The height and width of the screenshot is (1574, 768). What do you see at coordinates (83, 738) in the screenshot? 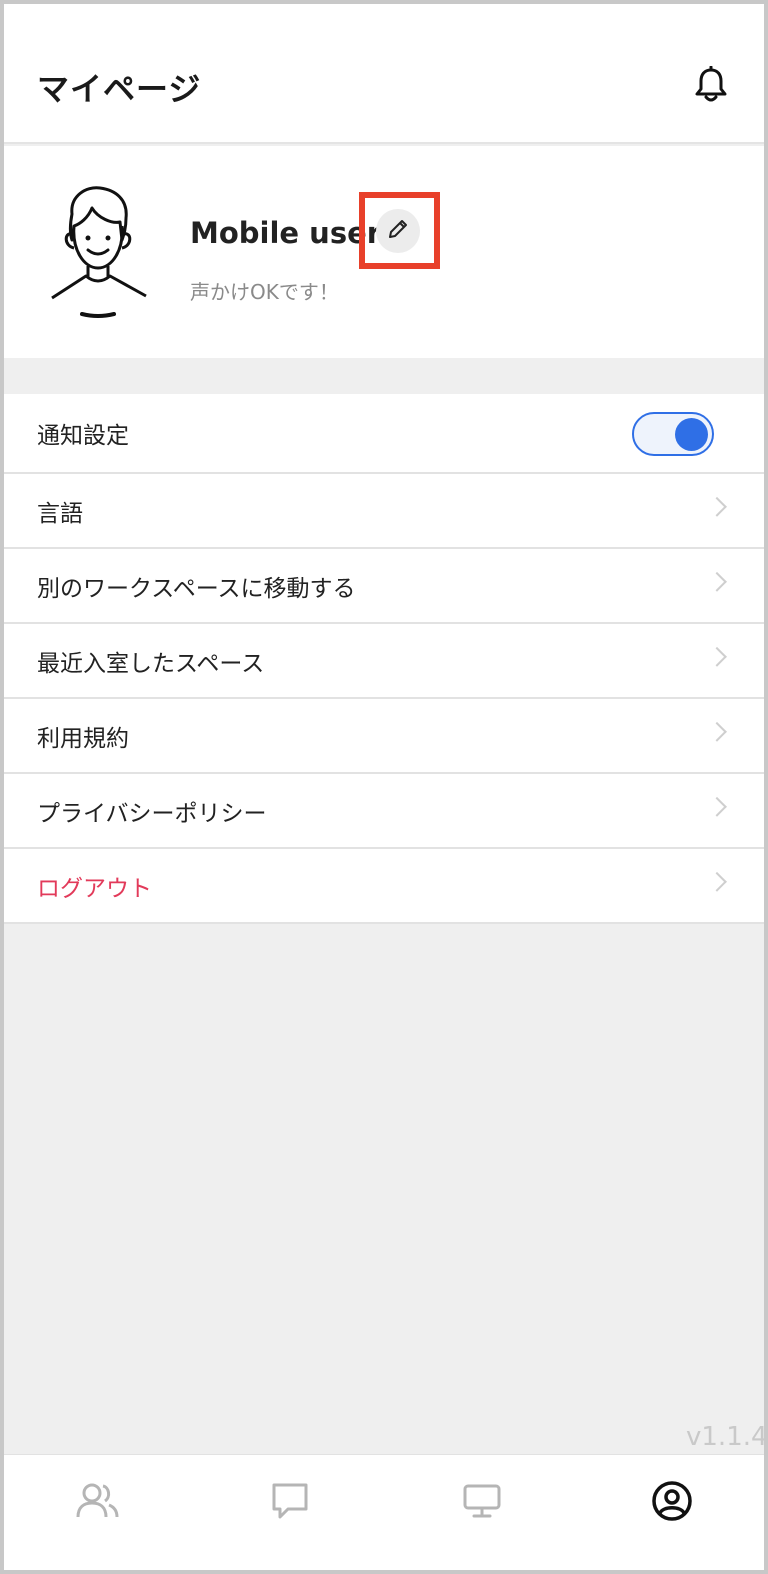
I see `menu-item-label: 利用規約` at bounding box center [83, 738].